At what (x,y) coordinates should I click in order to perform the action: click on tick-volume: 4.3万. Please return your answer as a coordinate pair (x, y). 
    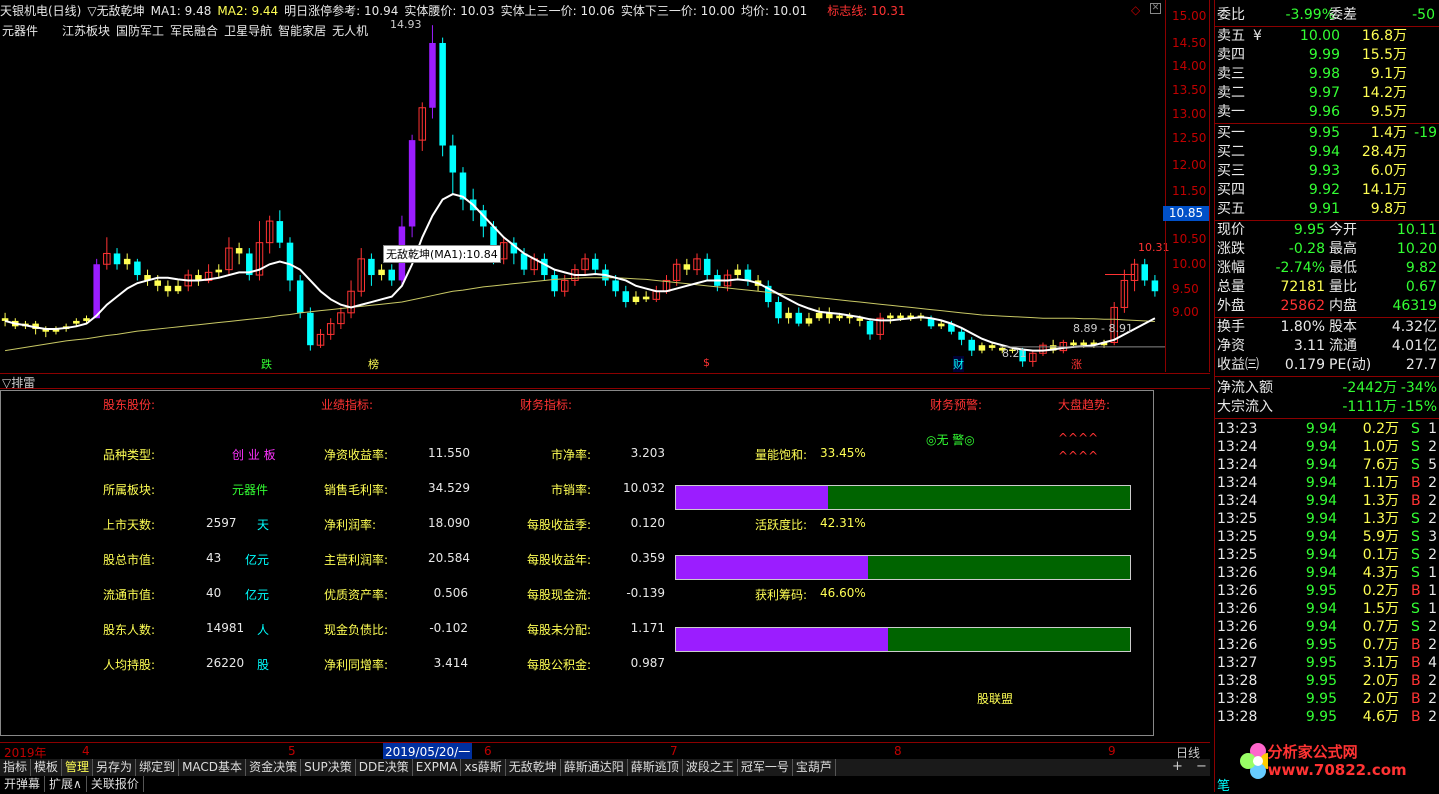
    Looking at the image, I should click on (1380, 573).